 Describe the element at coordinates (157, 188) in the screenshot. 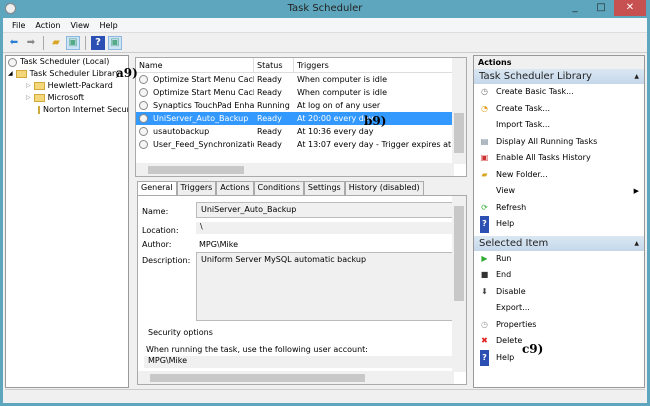

I see `tab-general: General` at that location.